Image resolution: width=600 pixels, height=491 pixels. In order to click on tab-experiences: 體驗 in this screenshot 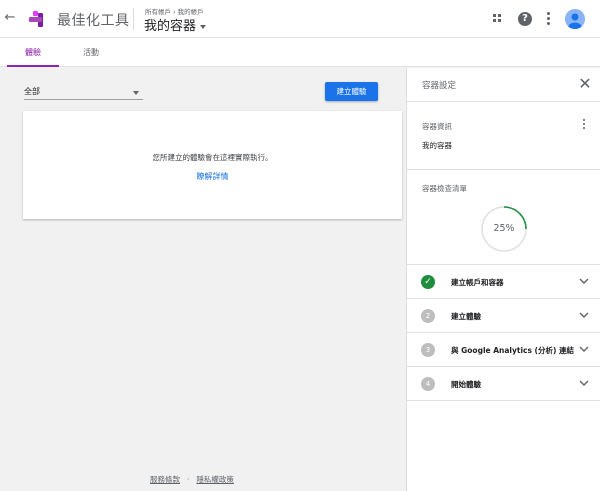, I will do `click(33, 52)`.